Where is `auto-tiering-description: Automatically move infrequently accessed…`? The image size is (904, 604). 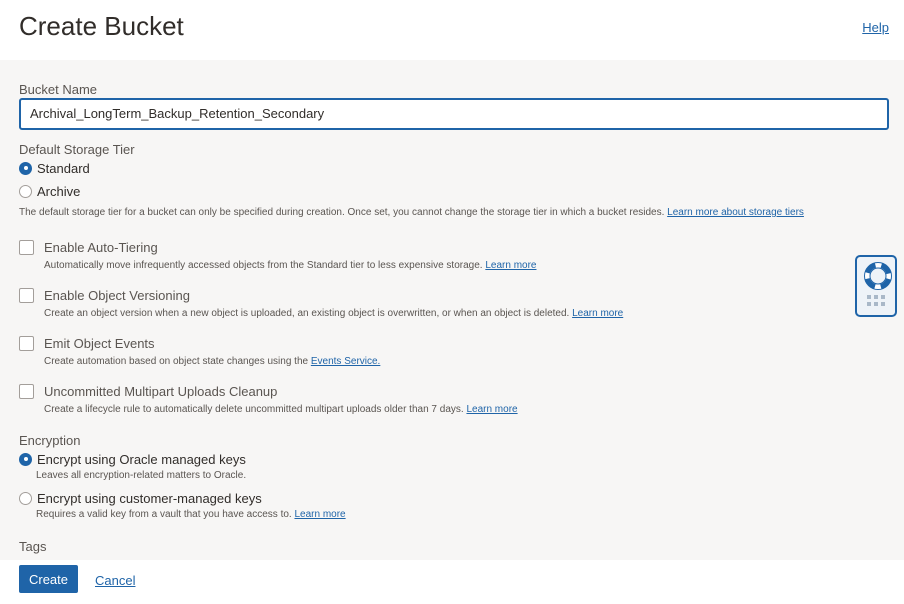 auto-tiering-description: Automatically move infrequently accessed… is located at coordinates (290, 265).